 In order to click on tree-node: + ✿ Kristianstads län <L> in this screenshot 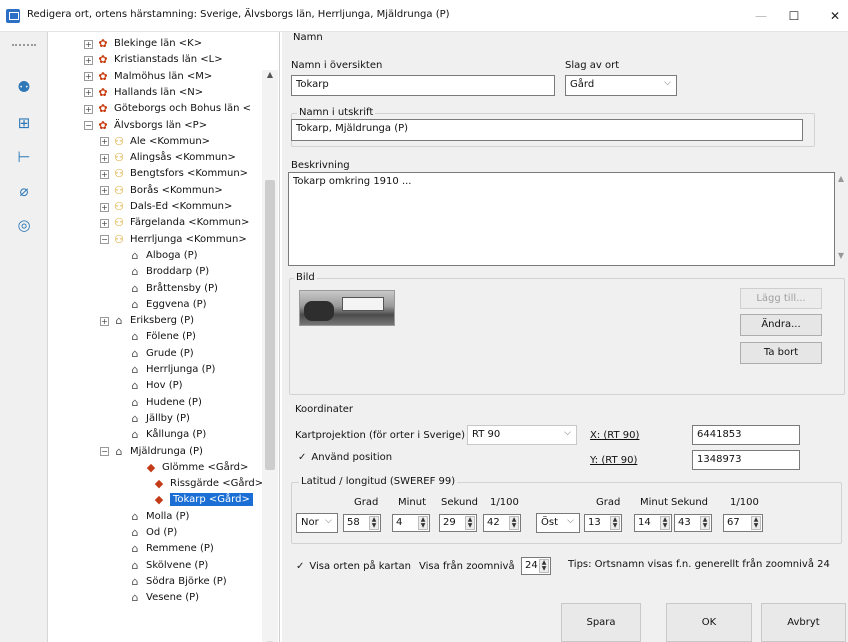, I will do `click(153, 60)`.